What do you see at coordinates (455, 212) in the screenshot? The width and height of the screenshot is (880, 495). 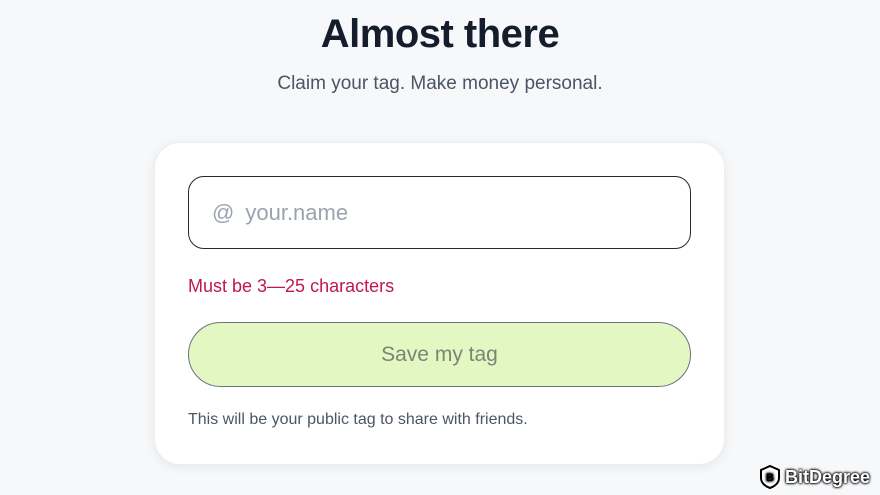 I see `tag-input` at bounding box center [455, 212].